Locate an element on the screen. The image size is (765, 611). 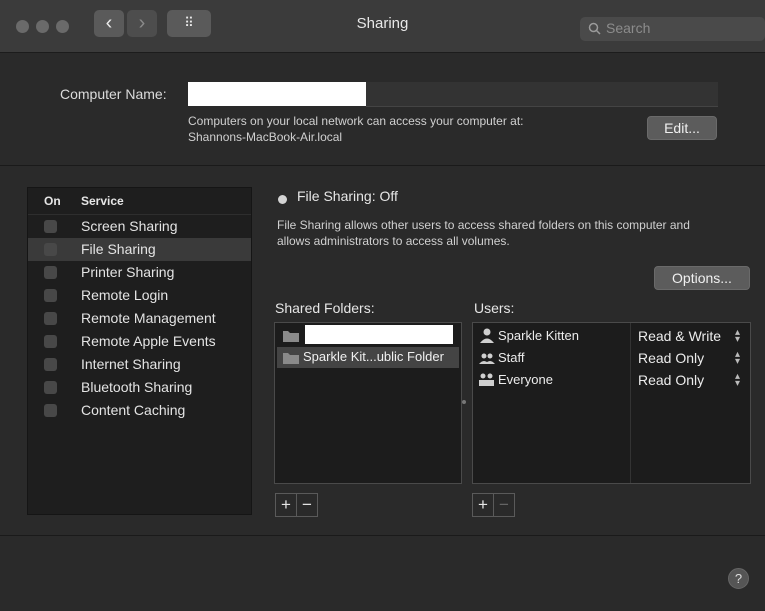
group-icon is located at coordinates (487, 358).